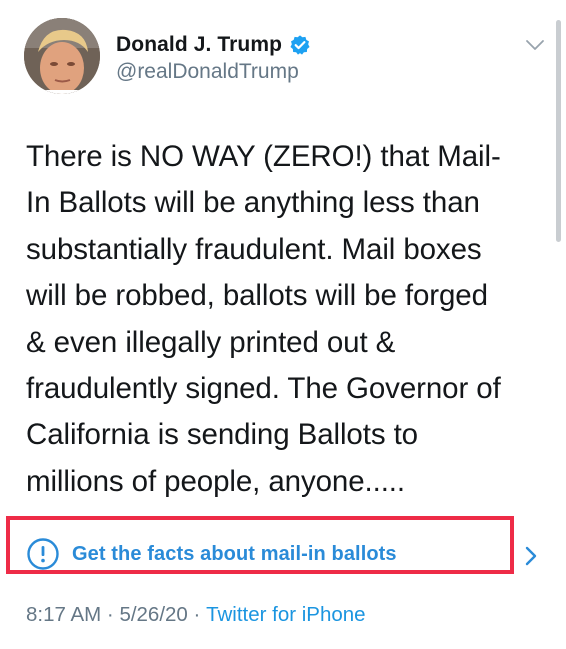  Describe the element at coordinates (286, 615) in the screenshot. I see `tweet-source-link: Twitter for iPhone` at that location.